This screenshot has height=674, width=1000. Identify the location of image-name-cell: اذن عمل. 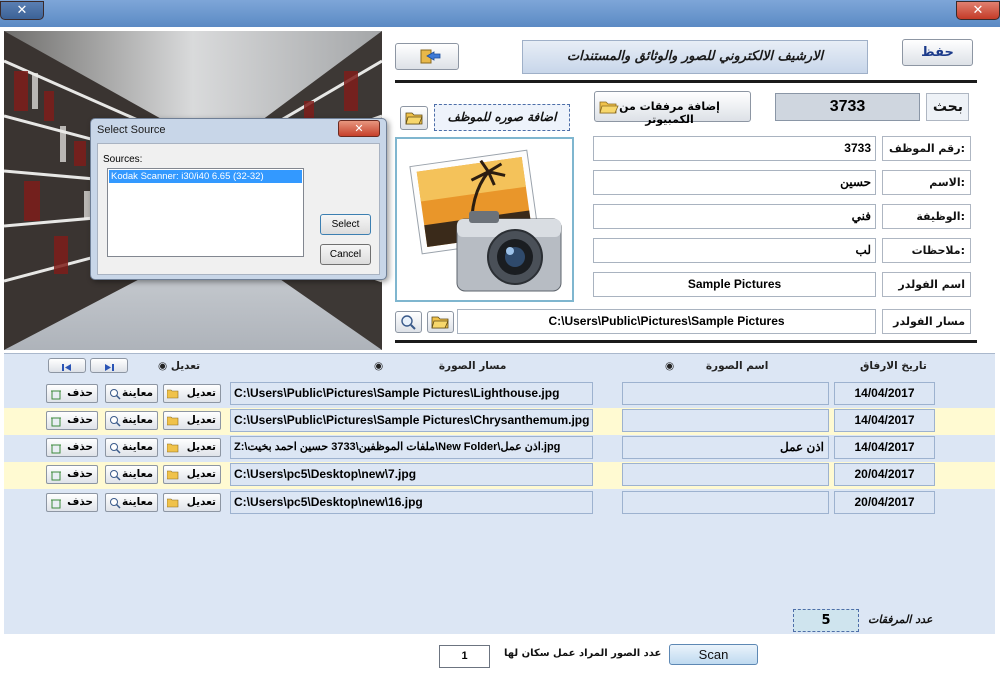
(725, 447).